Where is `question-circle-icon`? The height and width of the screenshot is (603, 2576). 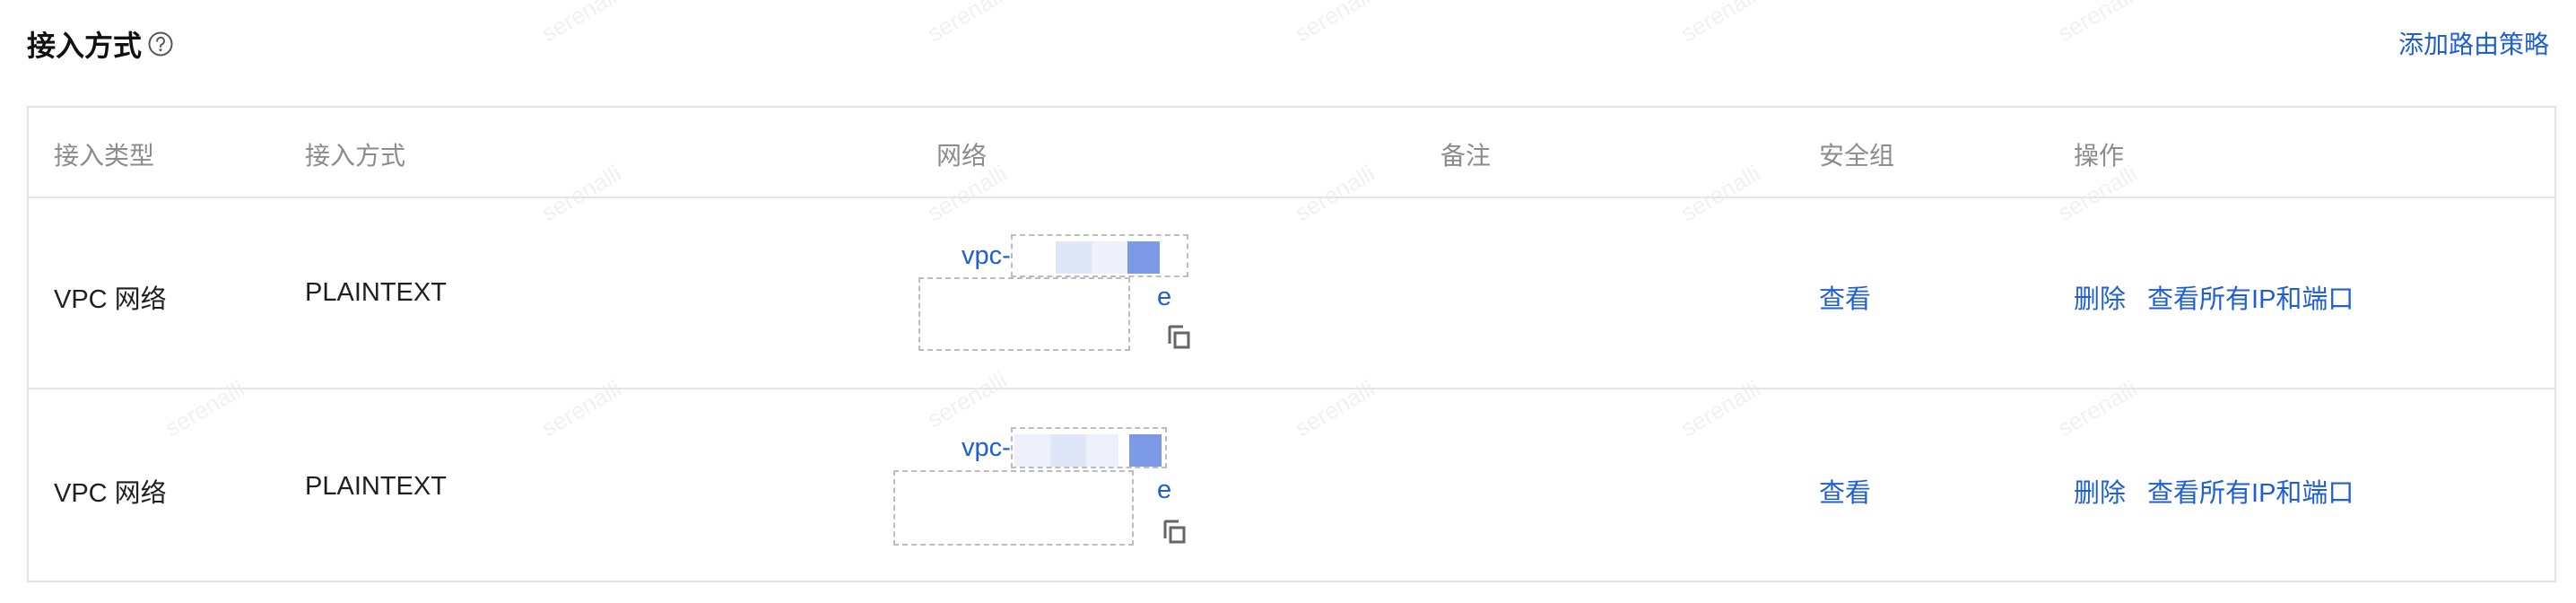
question-circle-icon is located at coordinates (160, 44).